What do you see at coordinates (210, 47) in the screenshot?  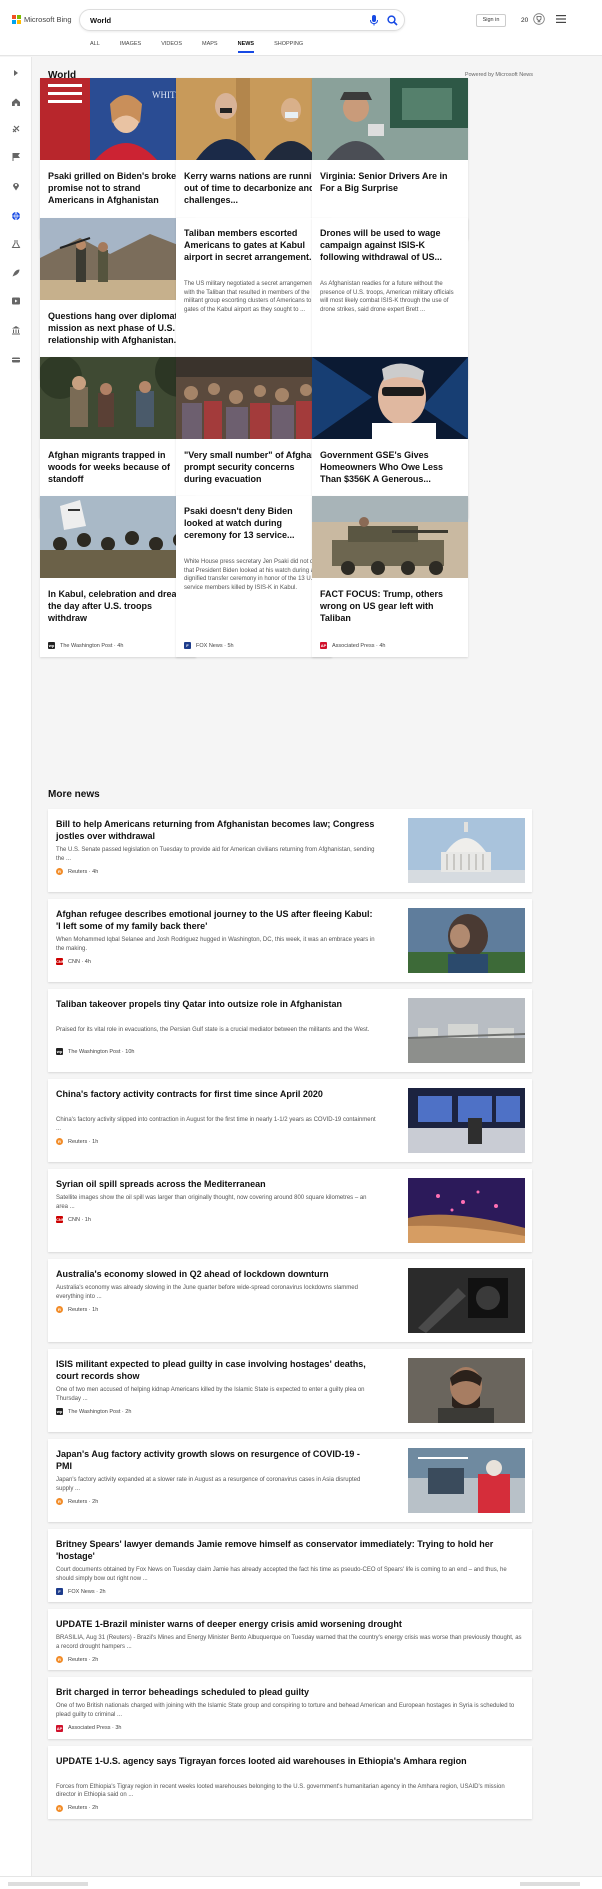 I see `tab-maps: MAPS` at bounding box center [210, 47].